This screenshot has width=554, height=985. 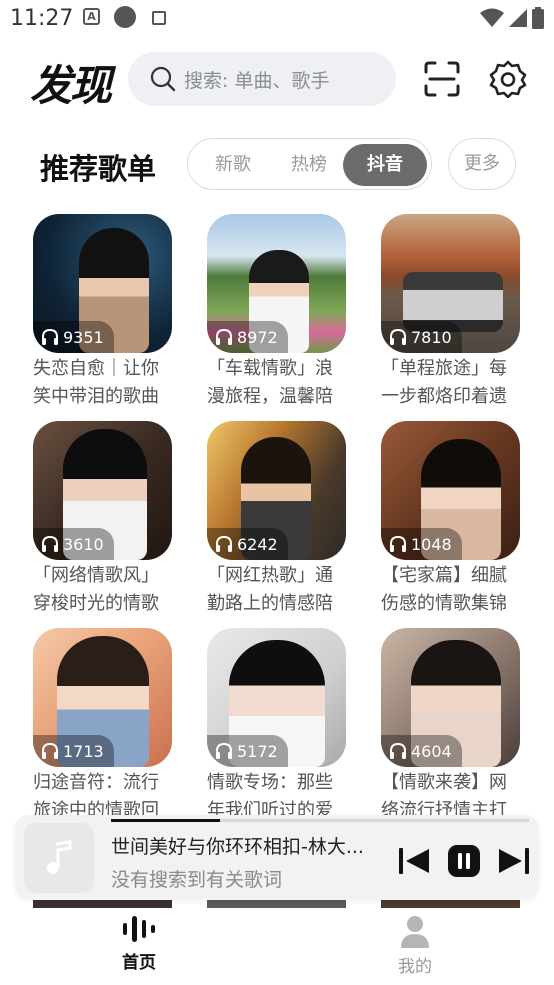 I want to click on play-count-badge: 8972, so click(x=247, y=337).